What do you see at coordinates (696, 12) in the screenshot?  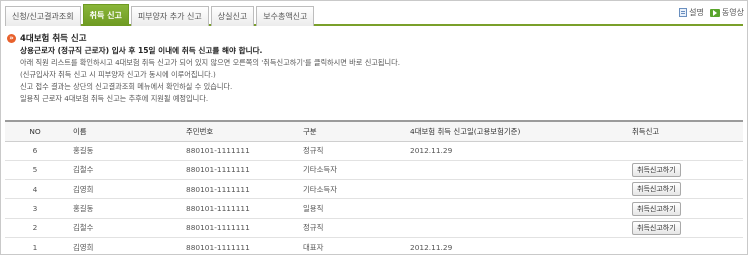 I see `manual-link-label: 설명` at bounding box center [696, 12].